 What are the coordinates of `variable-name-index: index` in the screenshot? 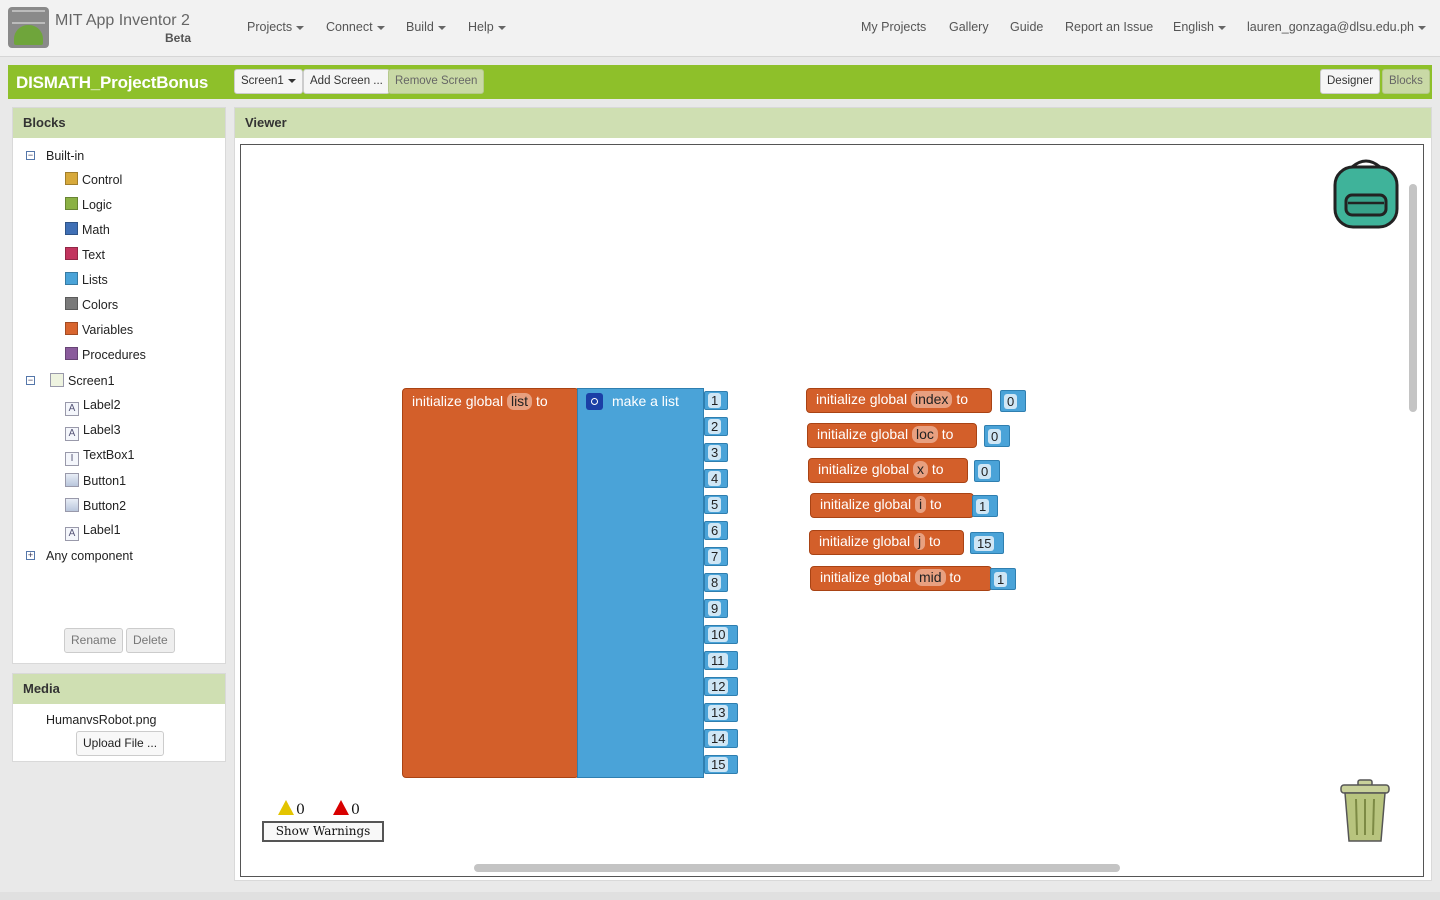 It's located at (931, 399).